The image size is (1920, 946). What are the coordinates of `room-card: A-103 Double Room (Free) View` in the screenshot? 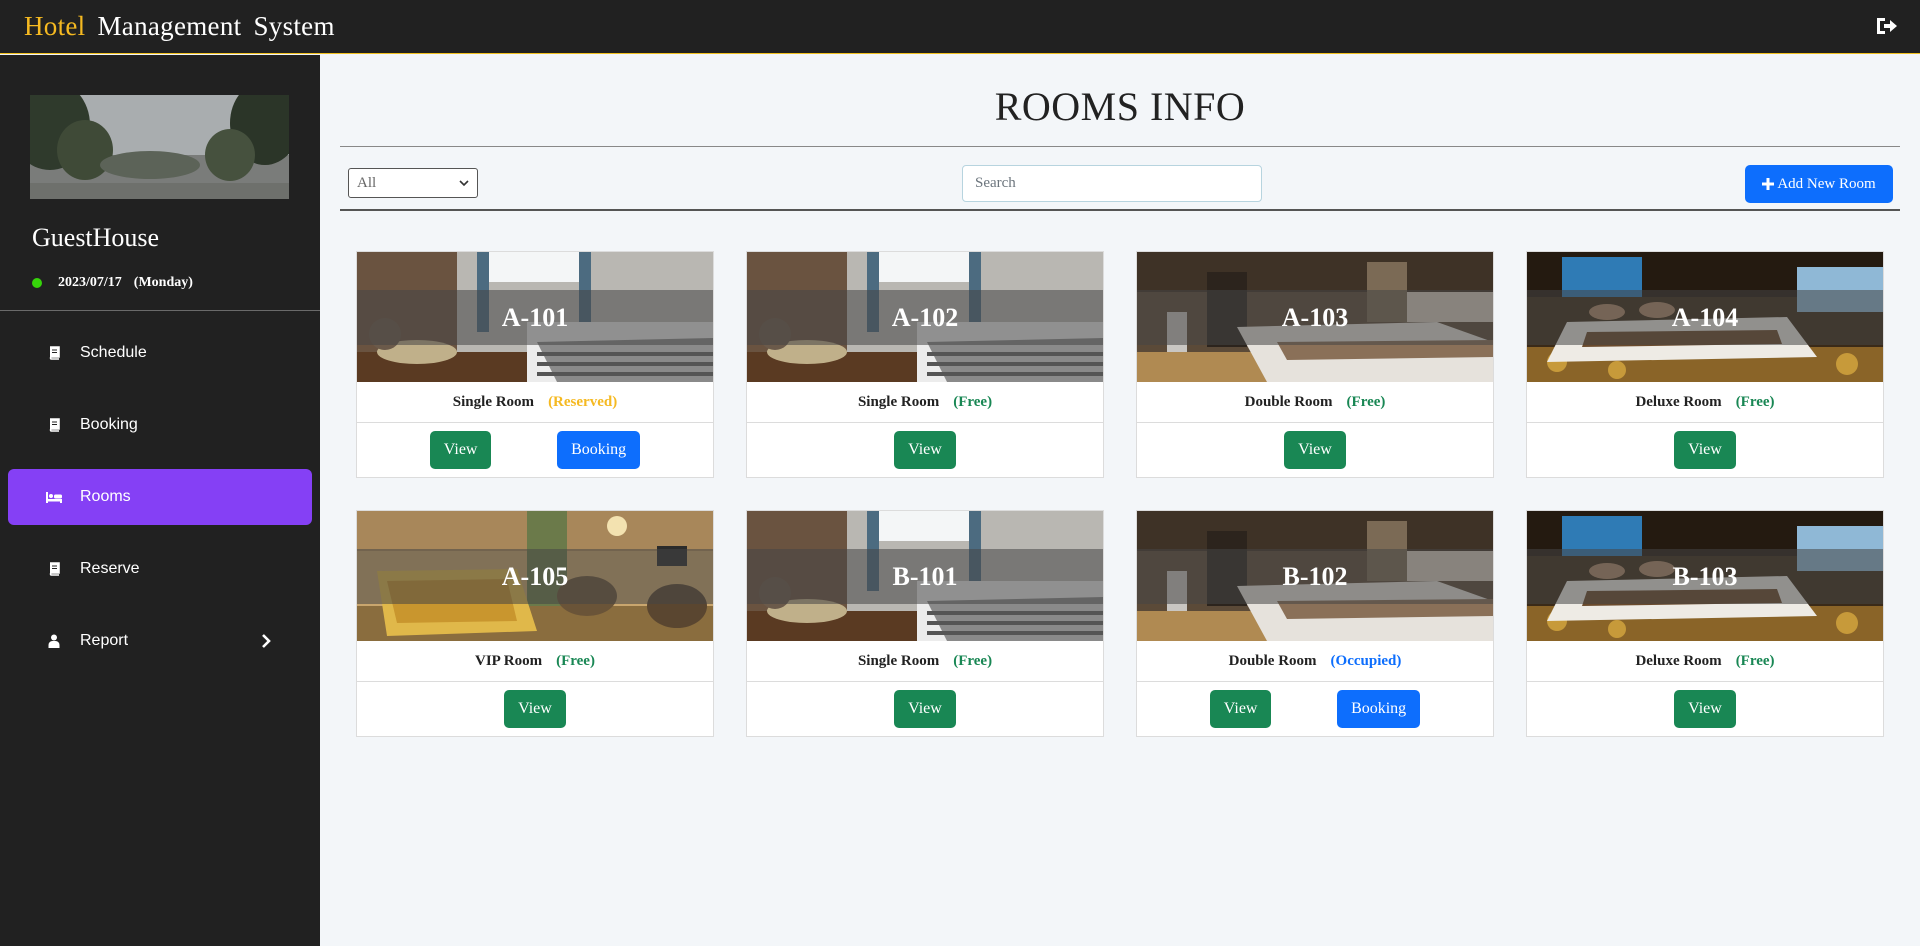 It's located at (1315, 364).